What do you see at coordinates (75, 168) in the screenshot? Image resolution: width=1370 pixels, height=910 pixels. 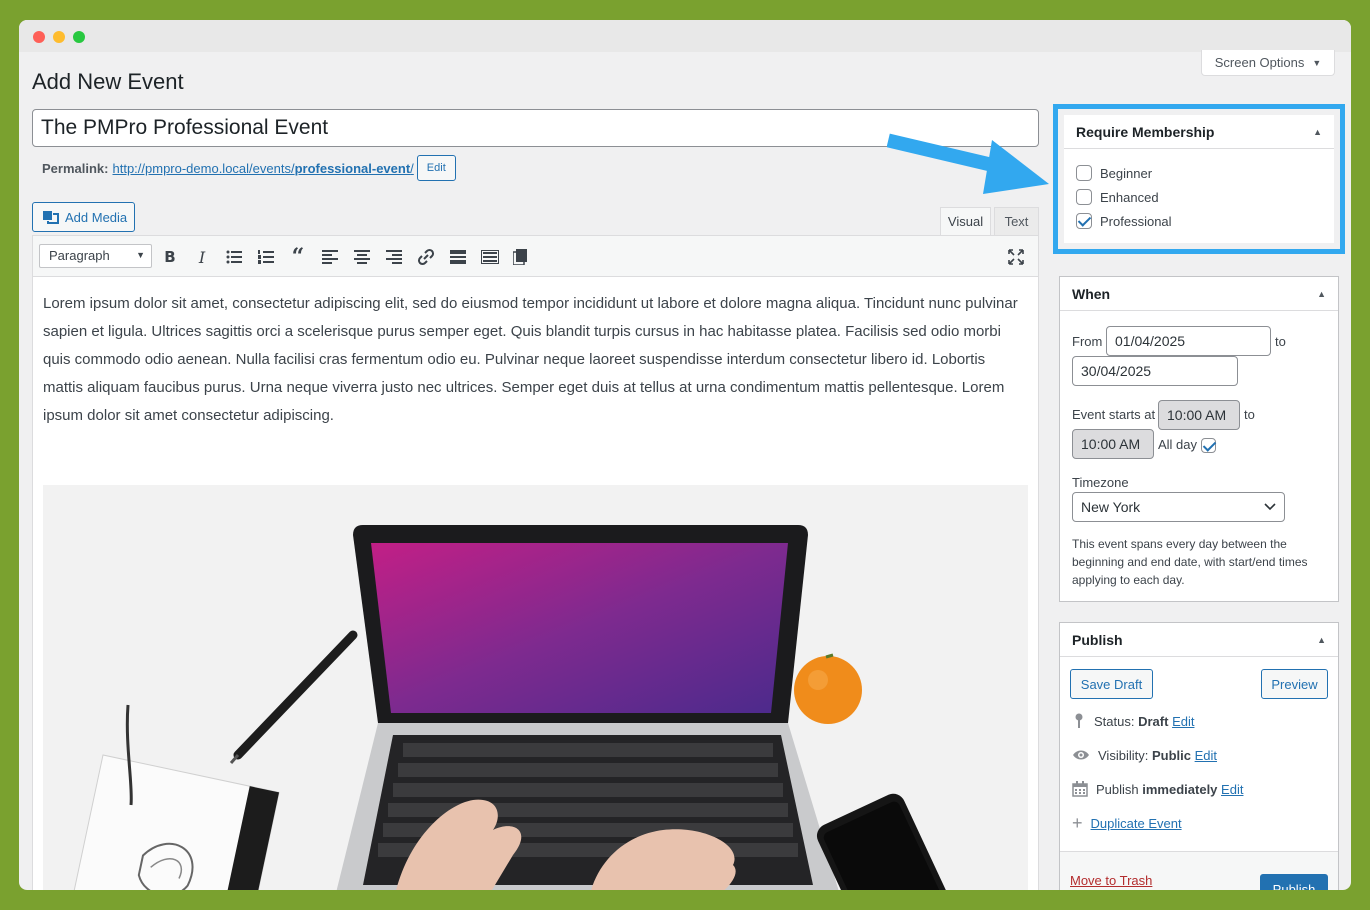 I see `permalink-label: Permalink:` at bounding box center [75, 168].